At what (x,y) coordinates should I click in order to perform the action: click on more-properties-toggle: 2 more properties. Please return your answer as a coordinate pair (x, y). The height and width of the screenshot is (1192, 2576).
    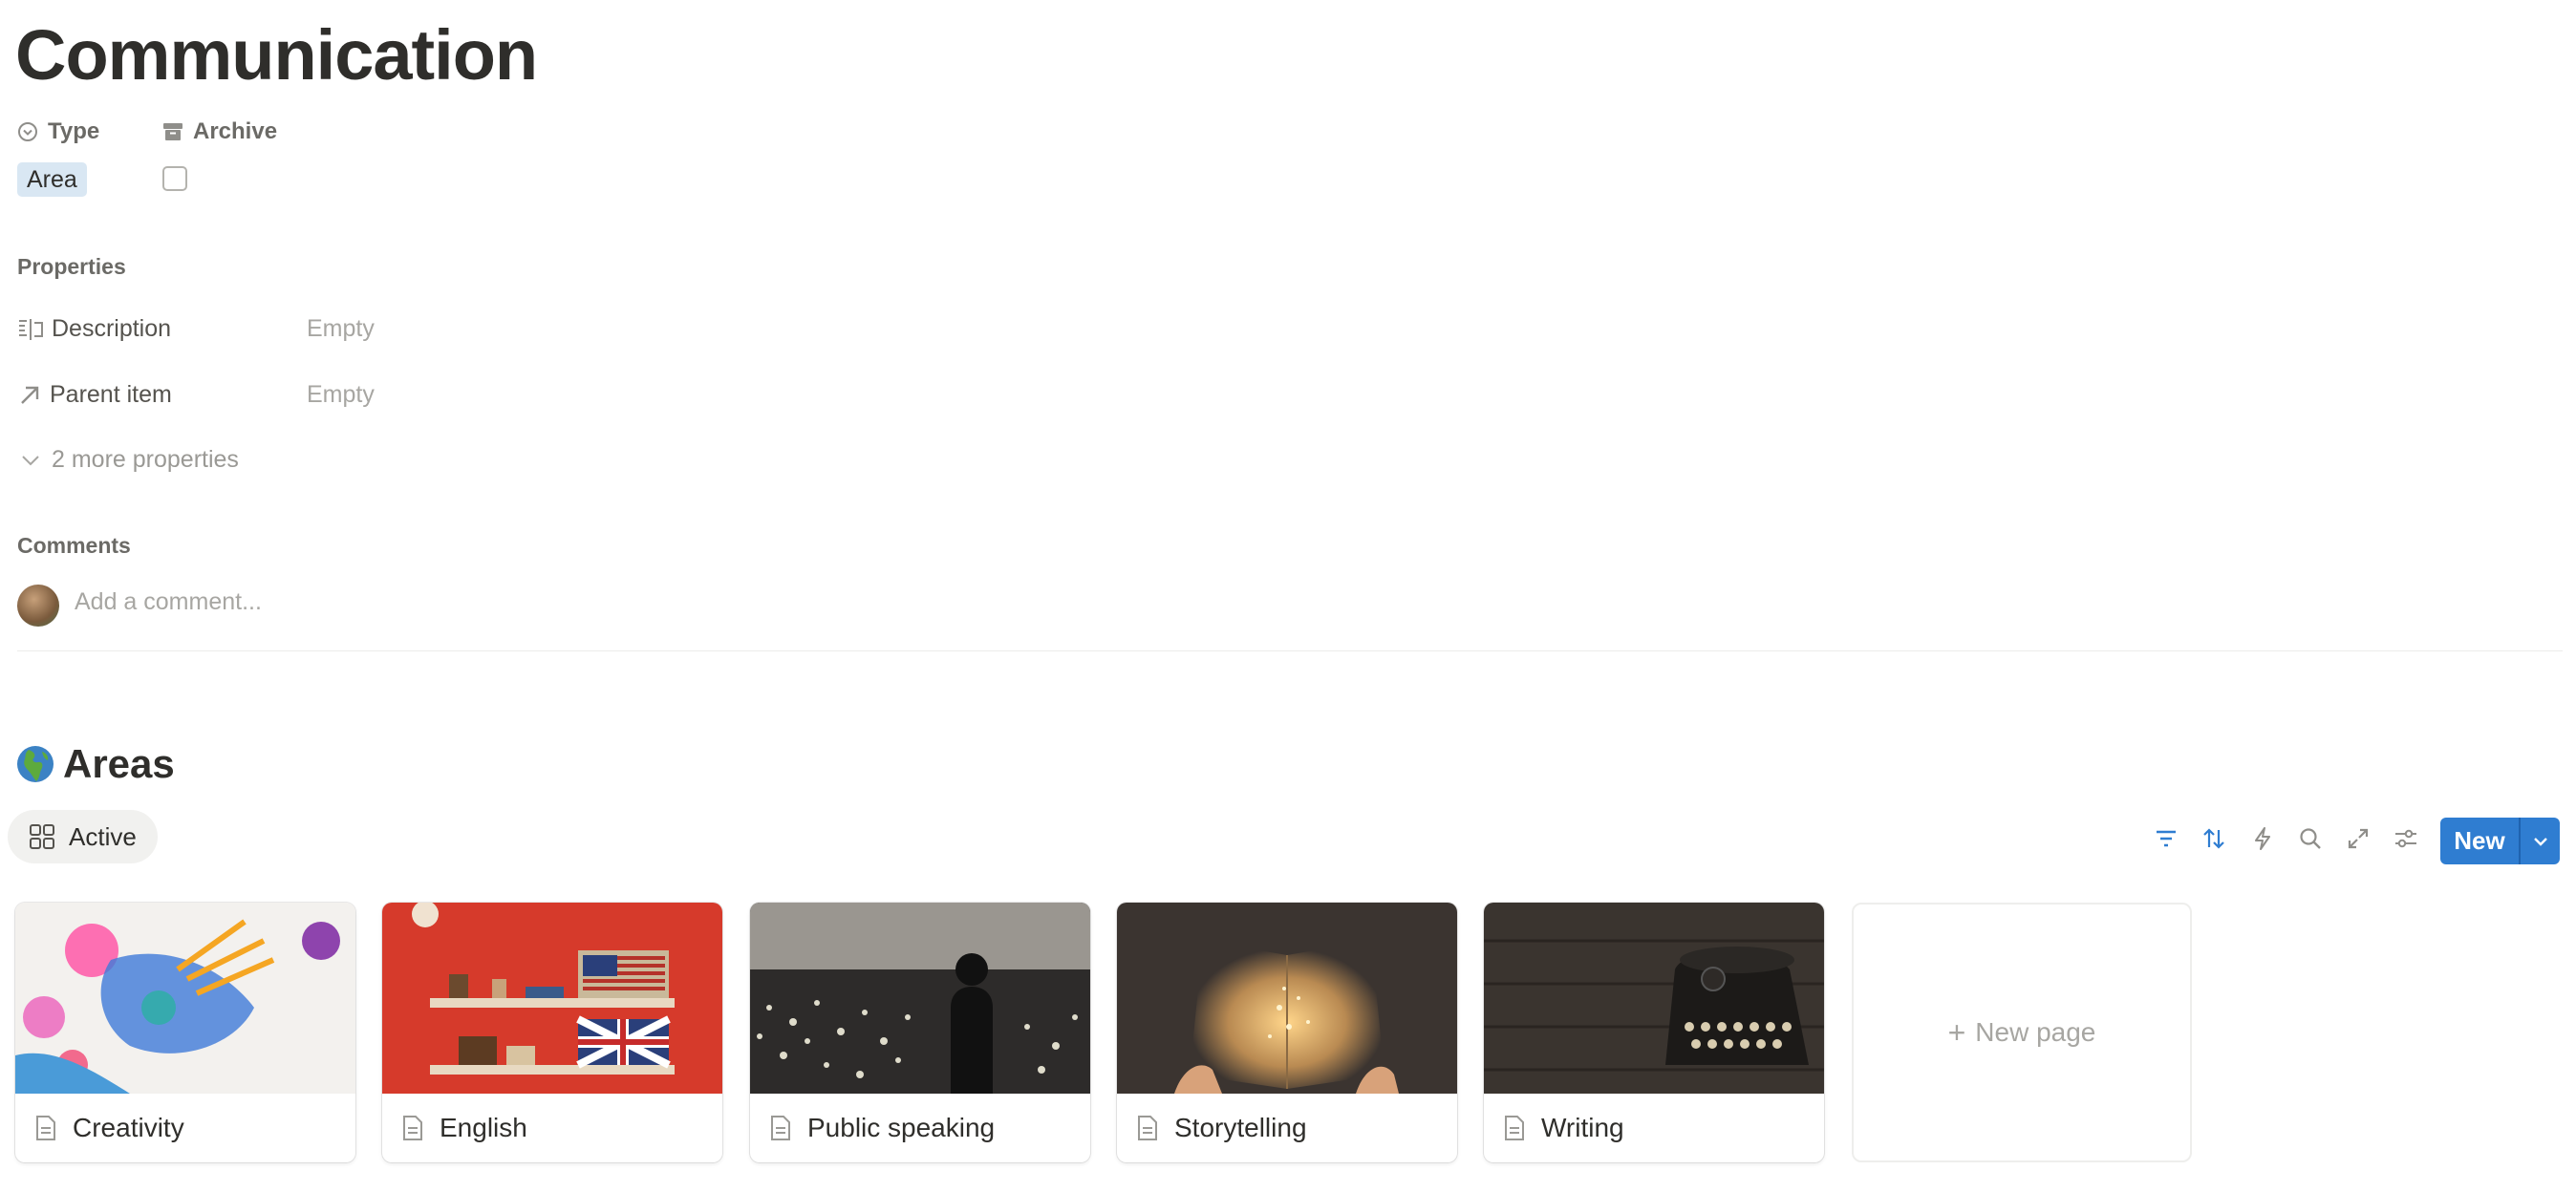
    Looking at the image, I should click on (129, 460).